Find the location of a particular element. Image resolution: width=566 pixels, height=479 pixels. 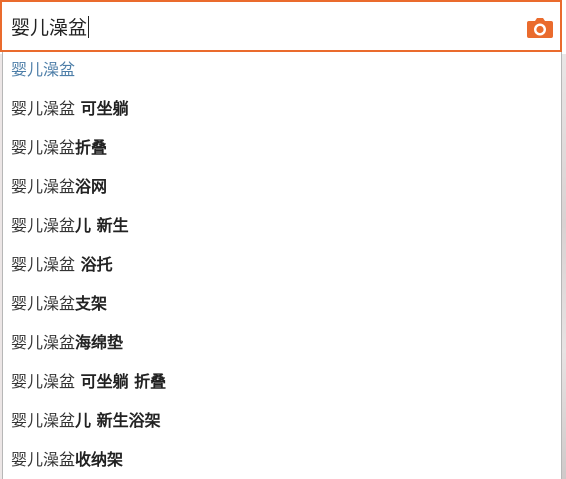

suggestion-item: 婴儿澡盆支架 is located at coordinates (59, 304).